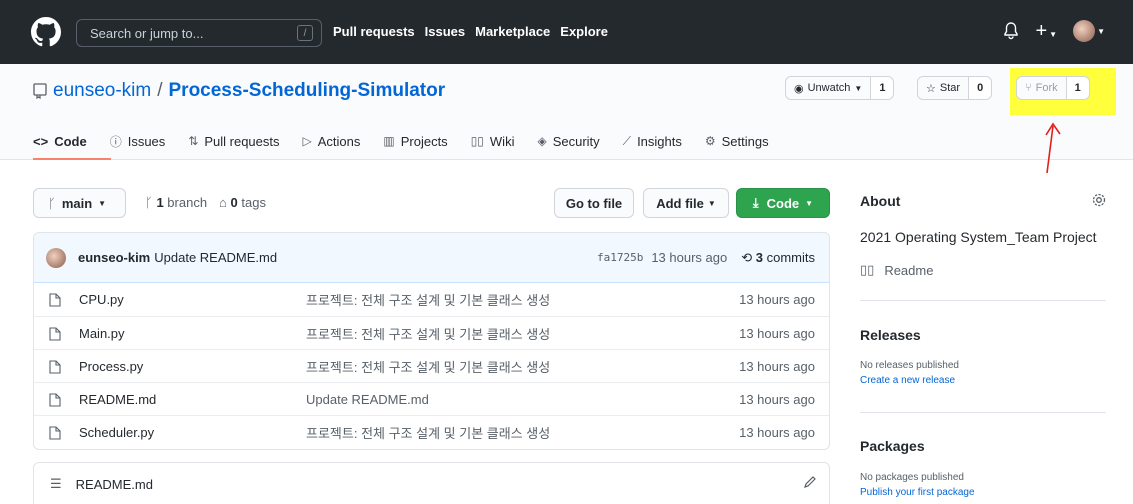 The height and width of the screenshot is (504, 1133). I want to click on git-pull-request-icon: ⇅, so click(193, 141).